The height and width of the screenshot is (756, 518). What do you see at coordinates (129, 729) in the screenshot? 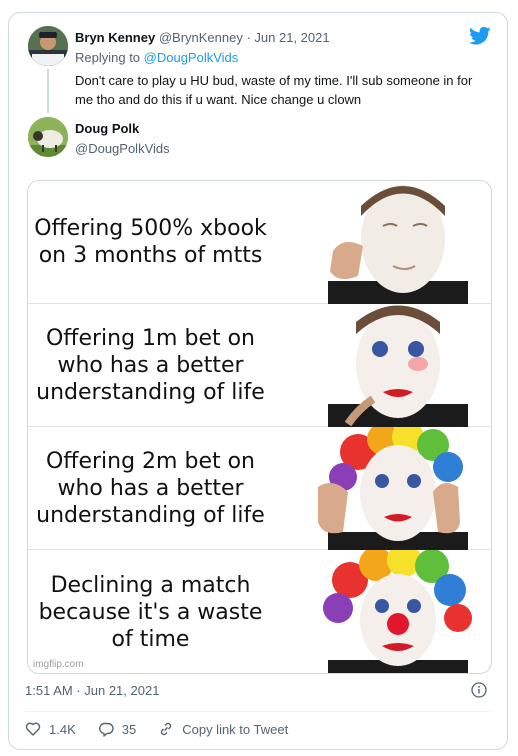
I see `reply-count: 35` at bounding box center [129, 729].